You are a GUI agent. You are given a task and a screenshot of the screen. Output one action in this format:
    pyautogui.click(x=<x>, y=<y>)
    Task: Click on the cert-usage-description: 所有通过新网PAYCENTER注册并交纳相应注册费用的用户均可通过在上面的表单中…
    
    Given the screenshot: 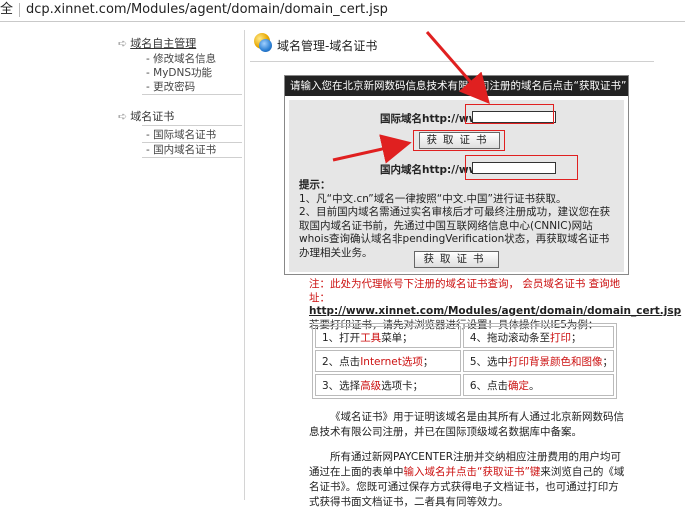 What is the action you would take?
    pyautogui.click(x=467, y=479)
    